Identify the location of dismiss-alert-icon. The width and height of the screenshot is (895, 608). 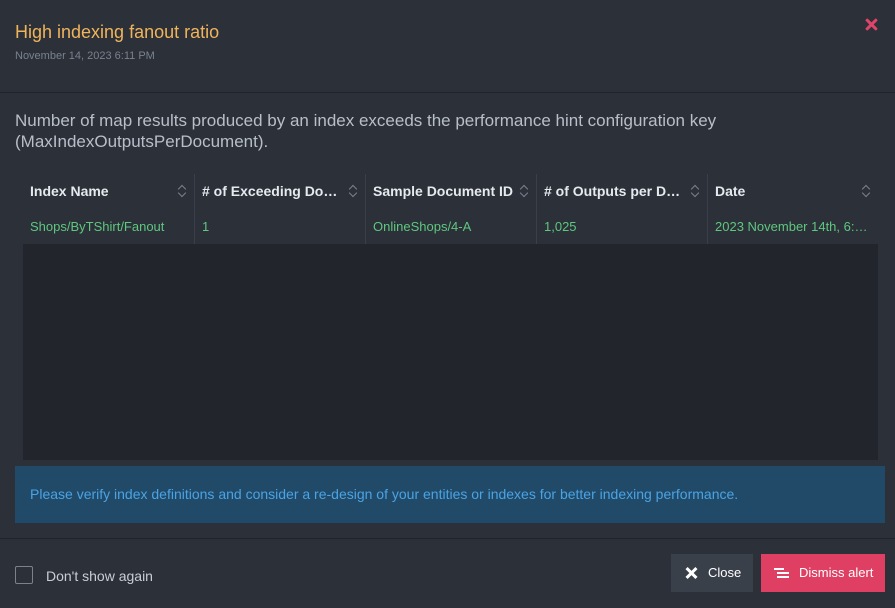
(782, 573).